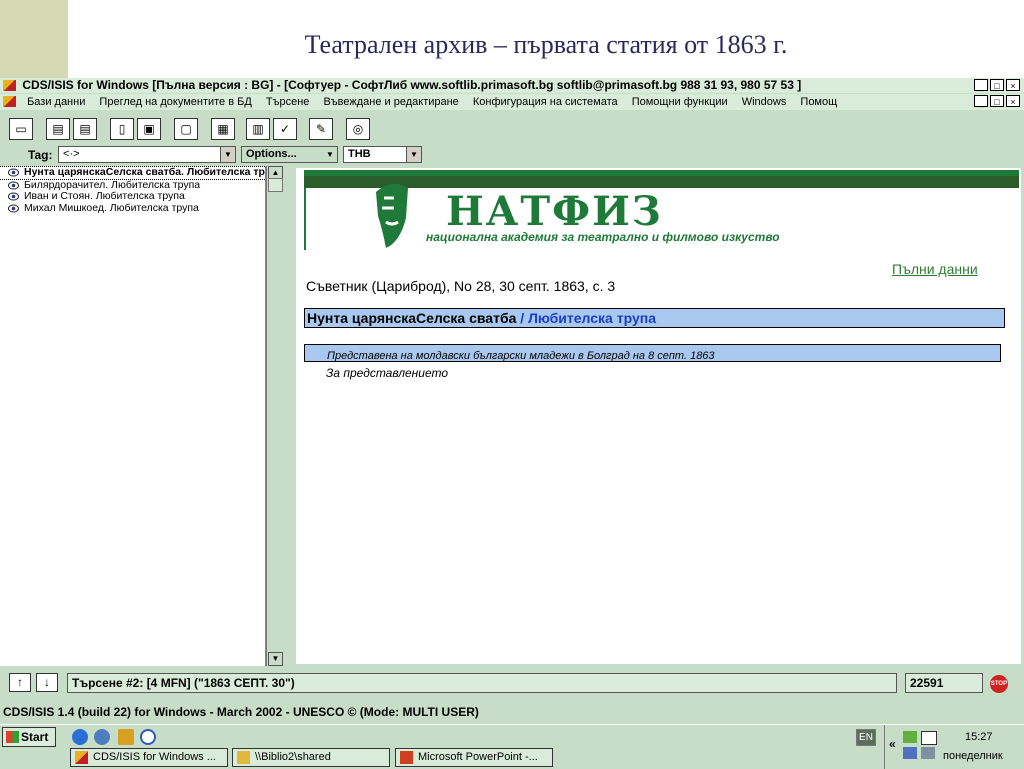  Describe the element at coordinates (147, 154) in the screenshot. I see `tag-select: <·> ▼` at that location.